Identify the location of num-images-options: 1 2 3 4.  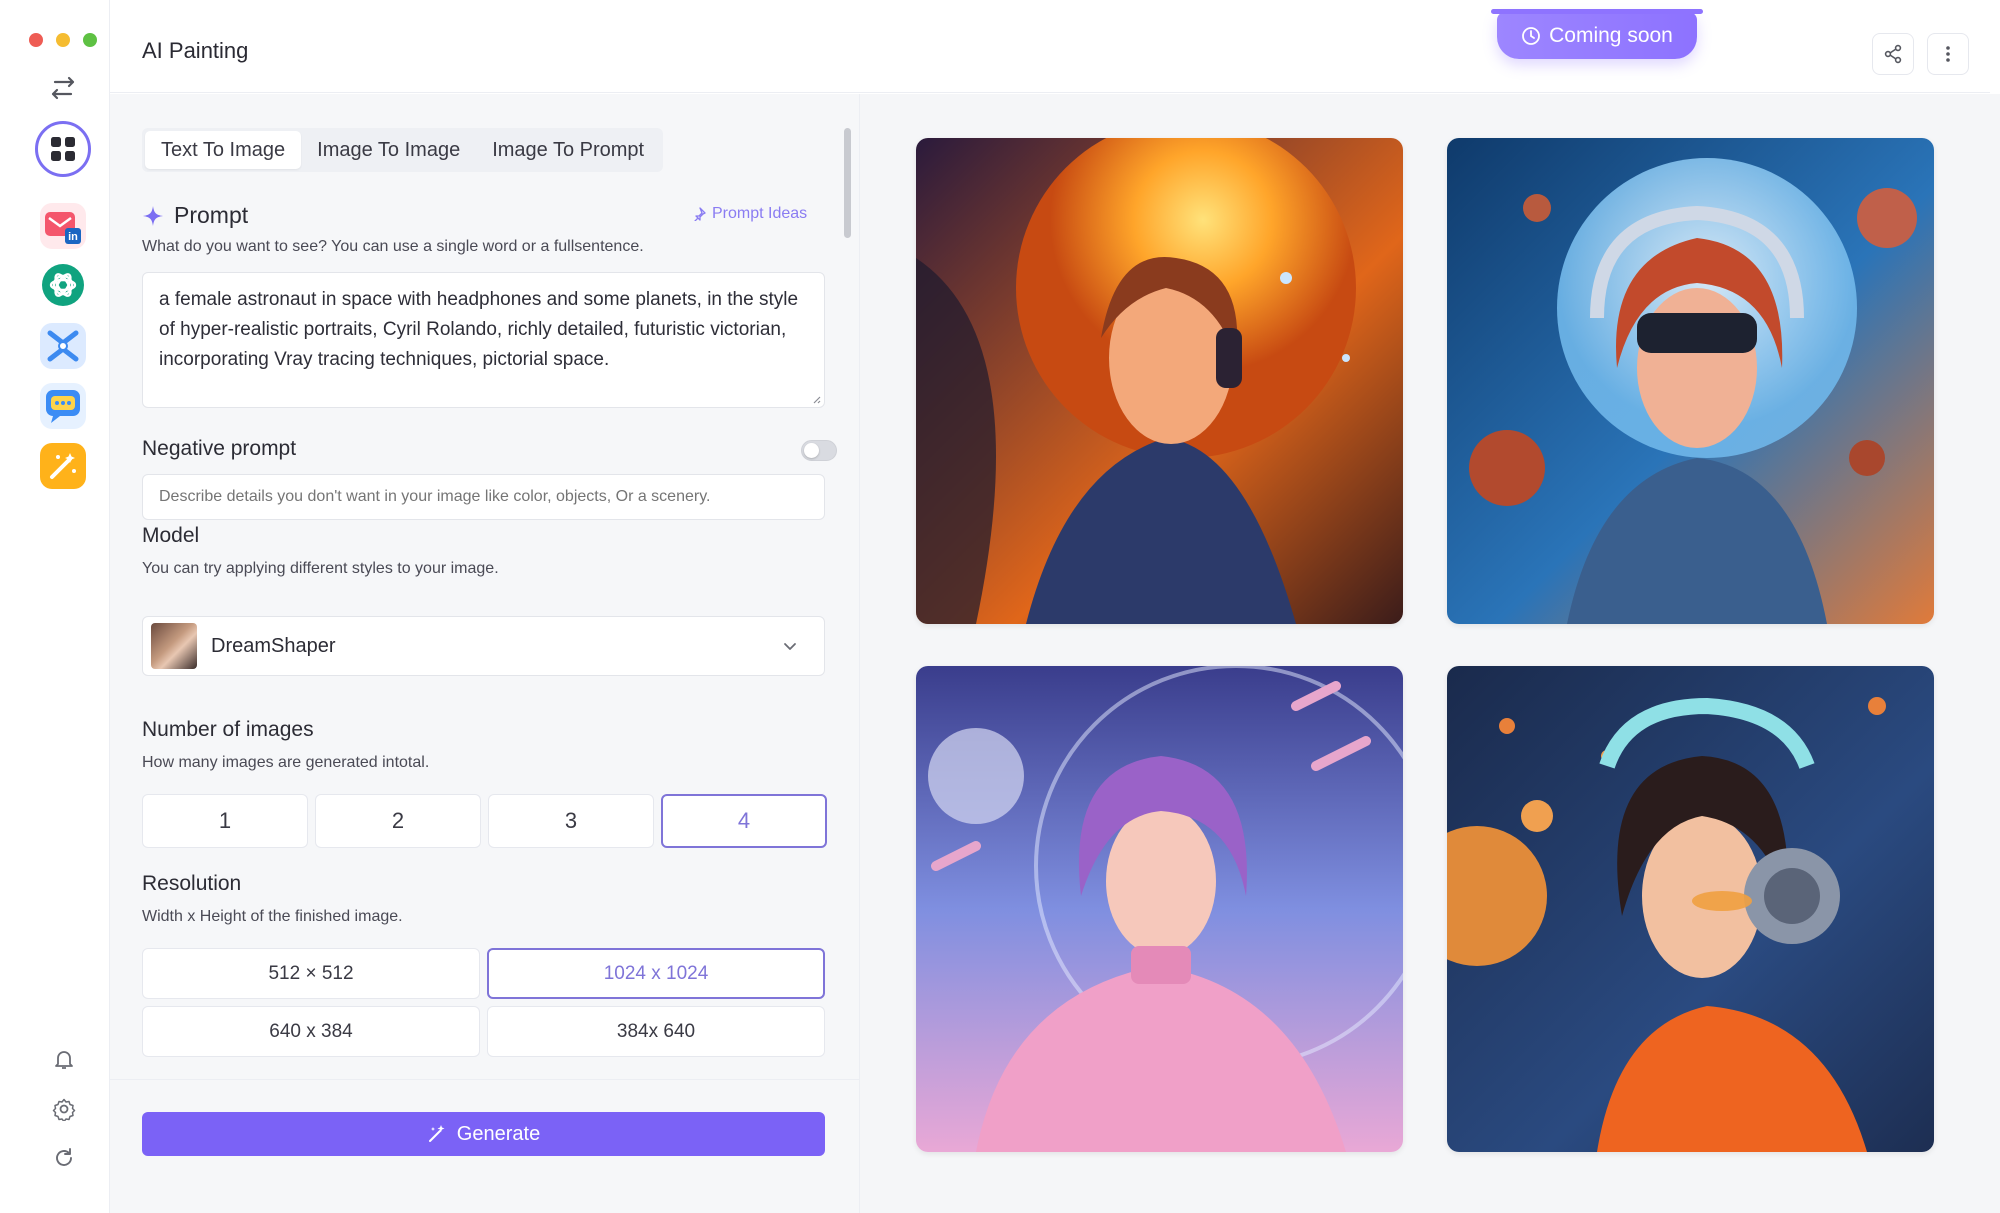
(484, 821).